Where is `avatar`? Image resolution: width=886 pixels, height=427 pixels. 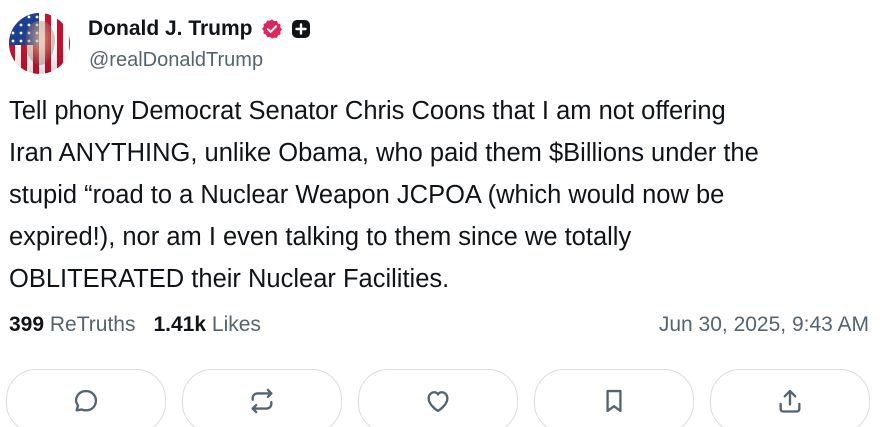
avatar is located at coordinates (39, 43).